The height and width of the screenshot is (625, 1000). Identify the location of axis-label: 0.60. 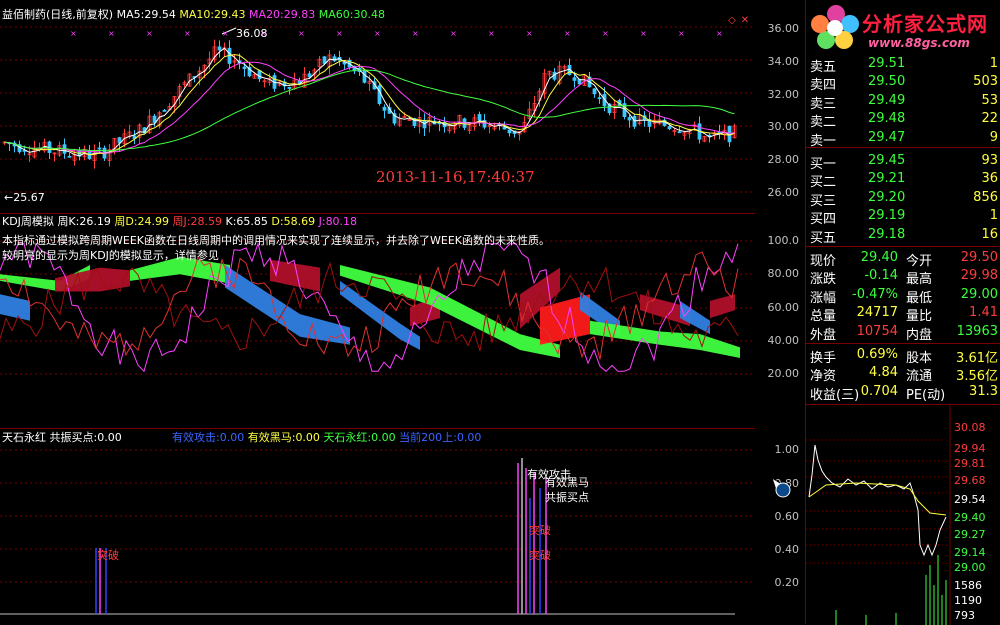
(787, 516).